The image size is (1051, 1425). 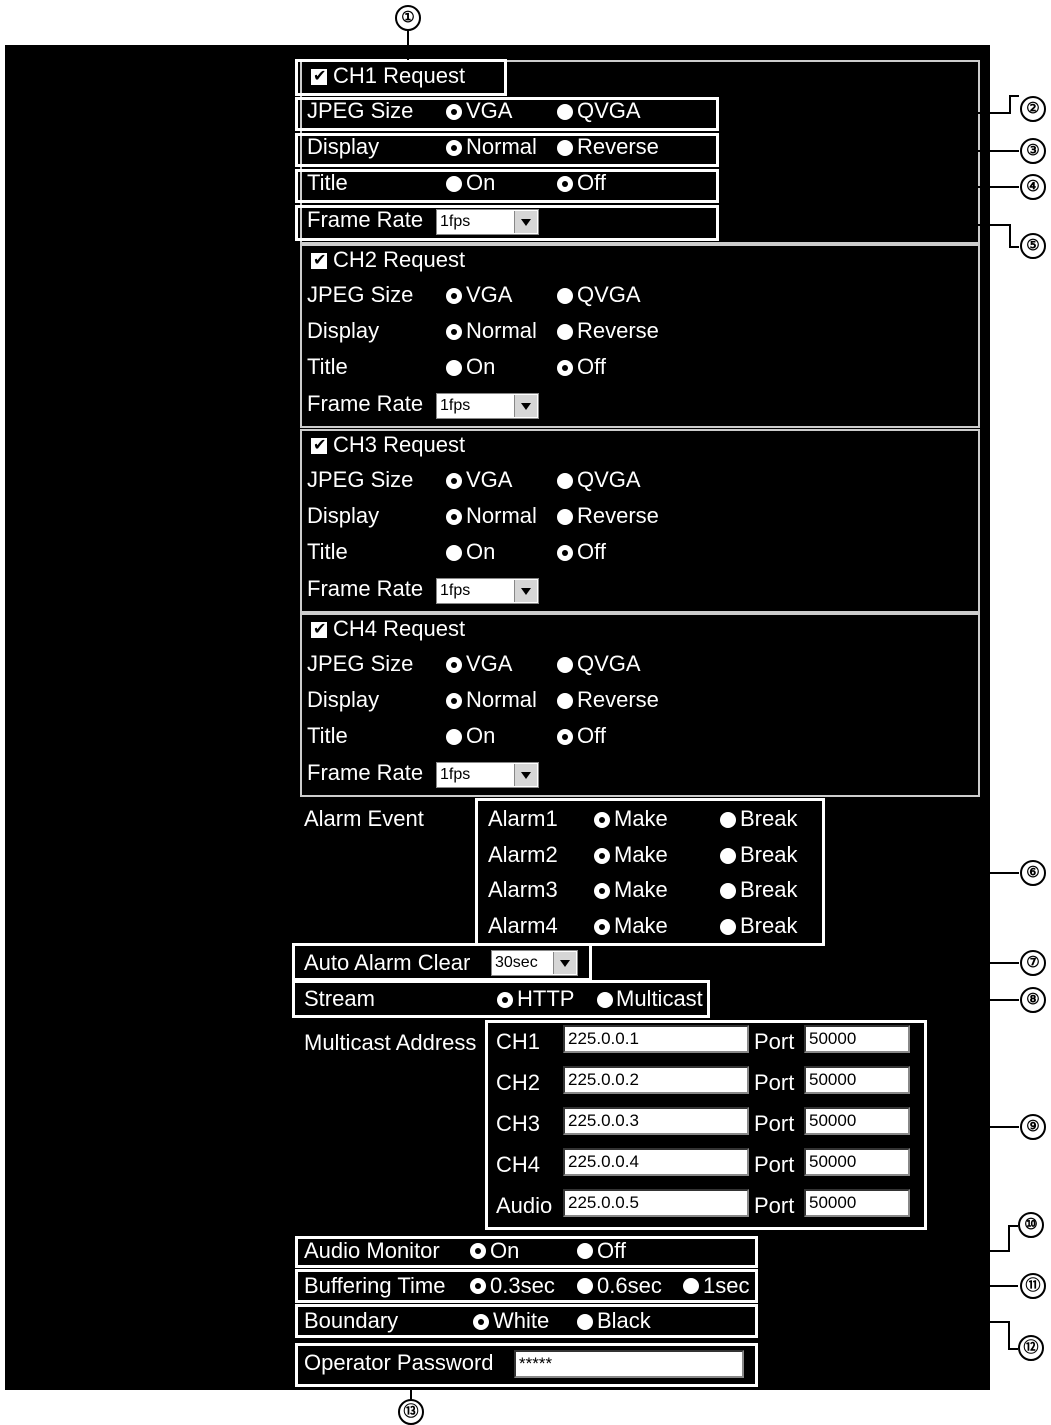 What do you see at coordinates (769, 889) in the screenshot?
I see `alarm-break-label: Break` at bounding box center [769, 889].